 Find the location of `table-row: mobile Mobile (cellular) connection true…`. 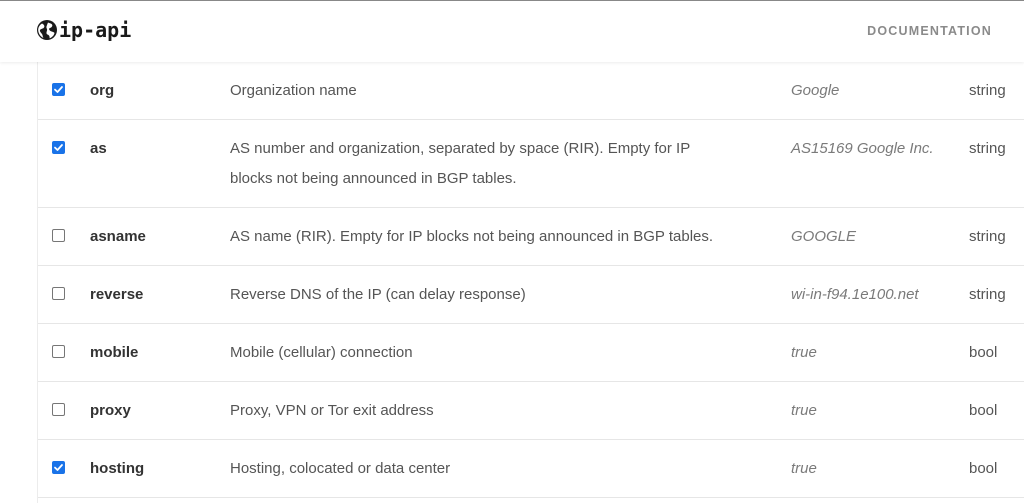

table-row: mobile Mobile (cellular) connection true… is located at coordinates (531, 353).